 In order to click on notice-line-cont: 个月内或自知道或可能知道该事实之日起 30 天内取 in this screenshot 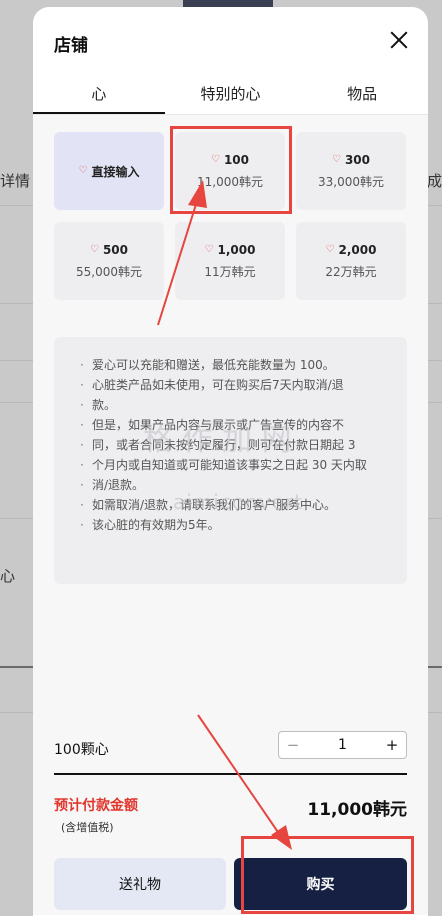, I will do `click(235, 465)`.